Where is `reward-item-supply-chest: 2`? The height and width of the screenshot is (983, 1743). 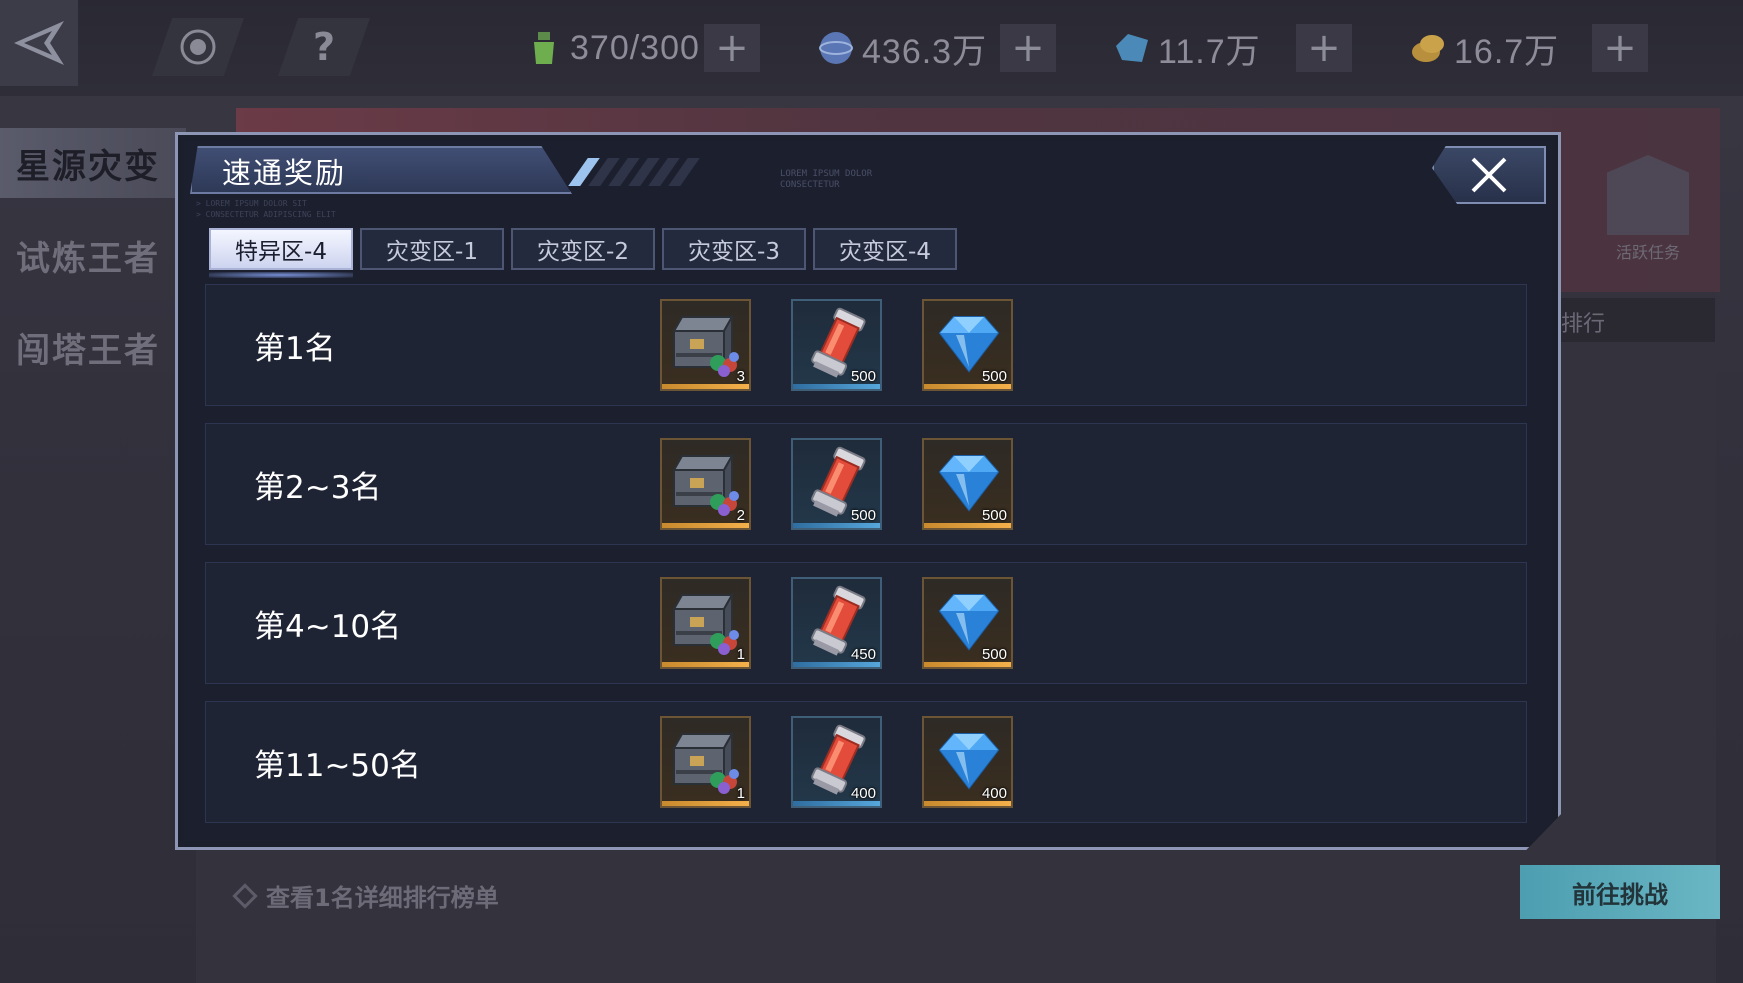
reward-item-supply-chest: 2 is located at coordinates (705, 484).